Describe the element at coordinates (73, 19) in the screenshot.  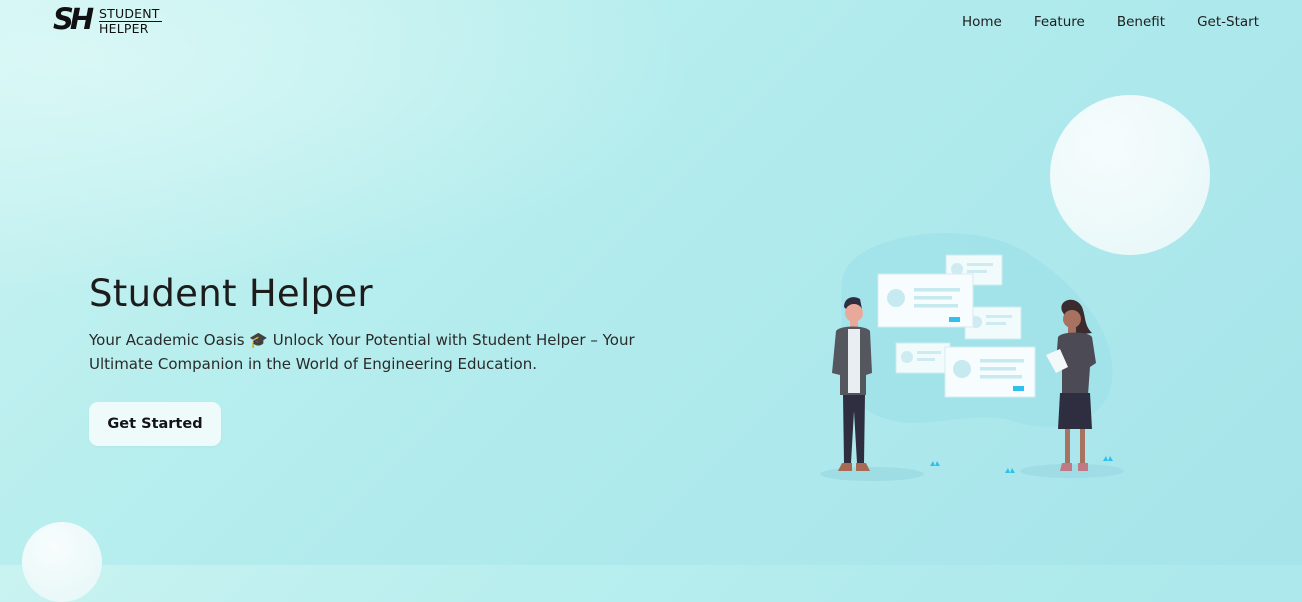
I see `logo-mark: SH` at that location.